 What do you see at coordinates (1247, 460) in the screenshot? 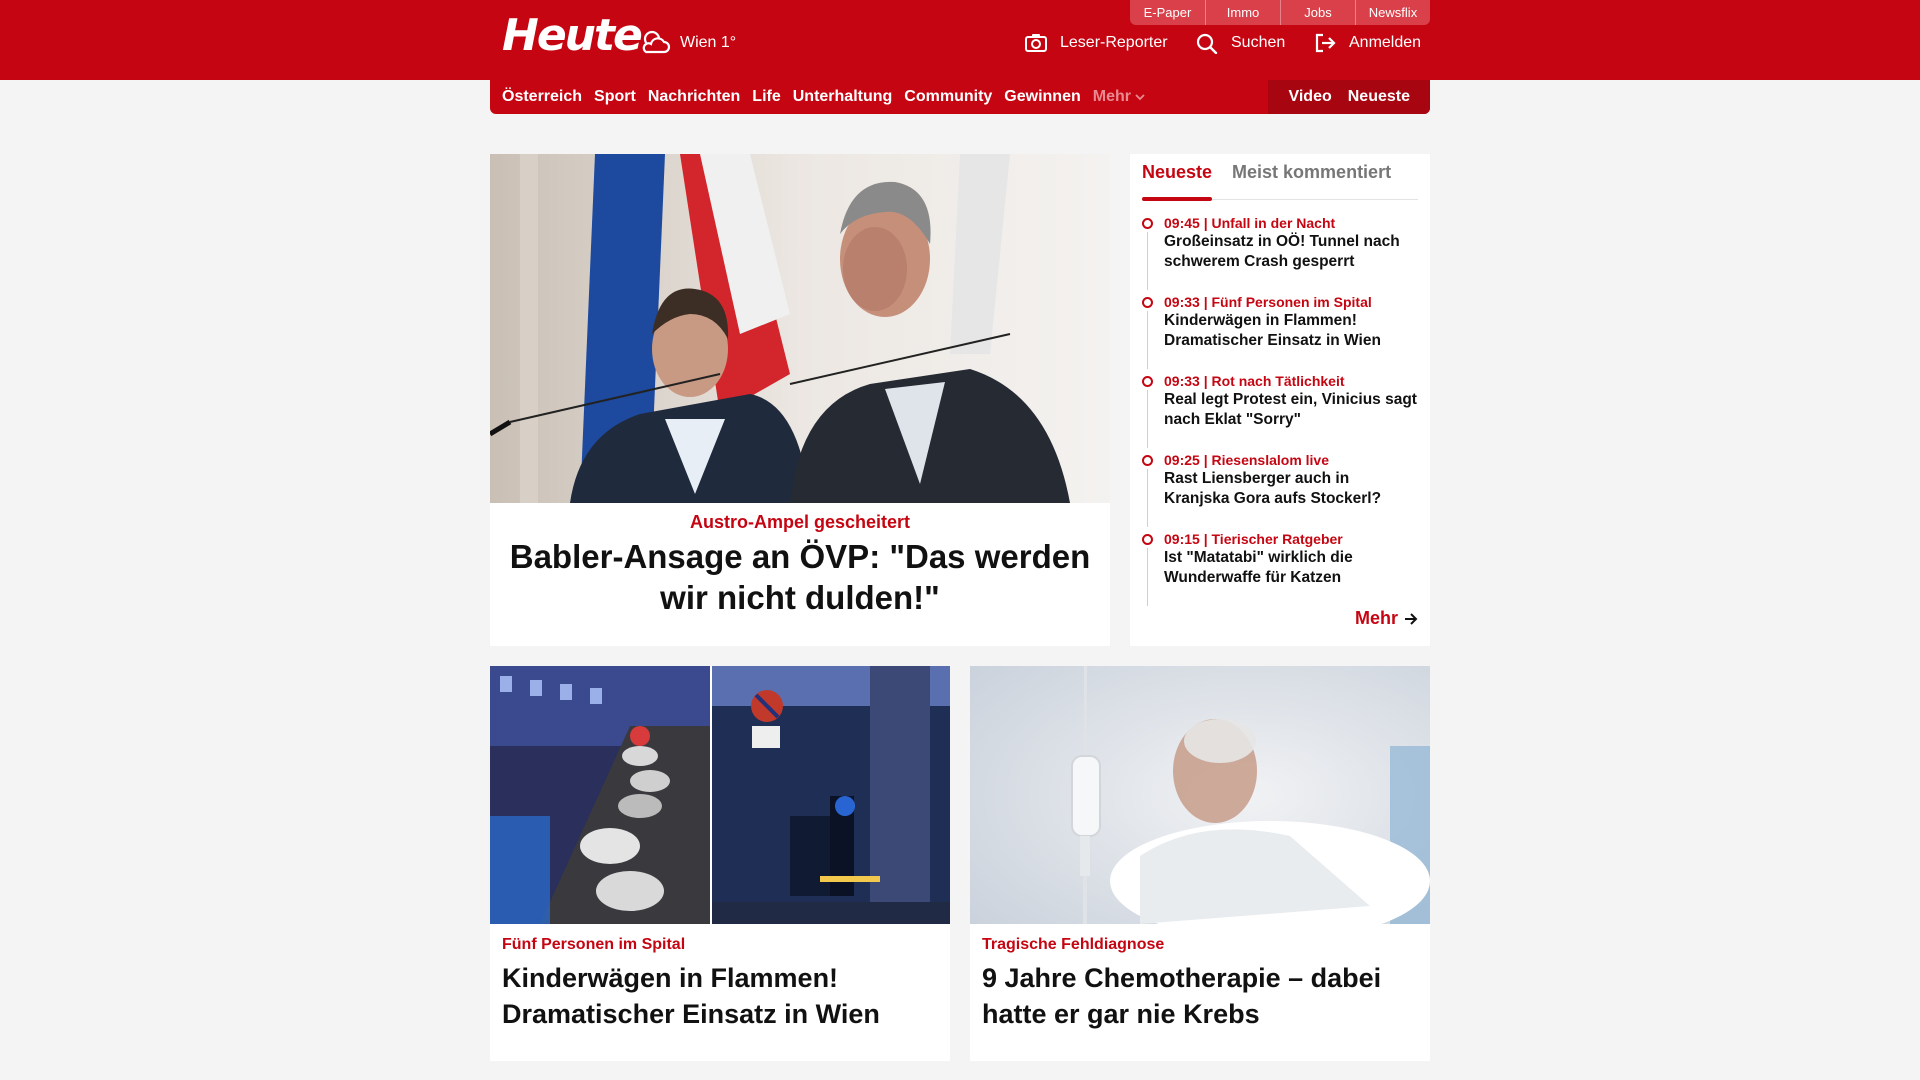
I see `feed-item-meta: 09:25 | Riesenslalom live` at bounding box center [1247, 460].